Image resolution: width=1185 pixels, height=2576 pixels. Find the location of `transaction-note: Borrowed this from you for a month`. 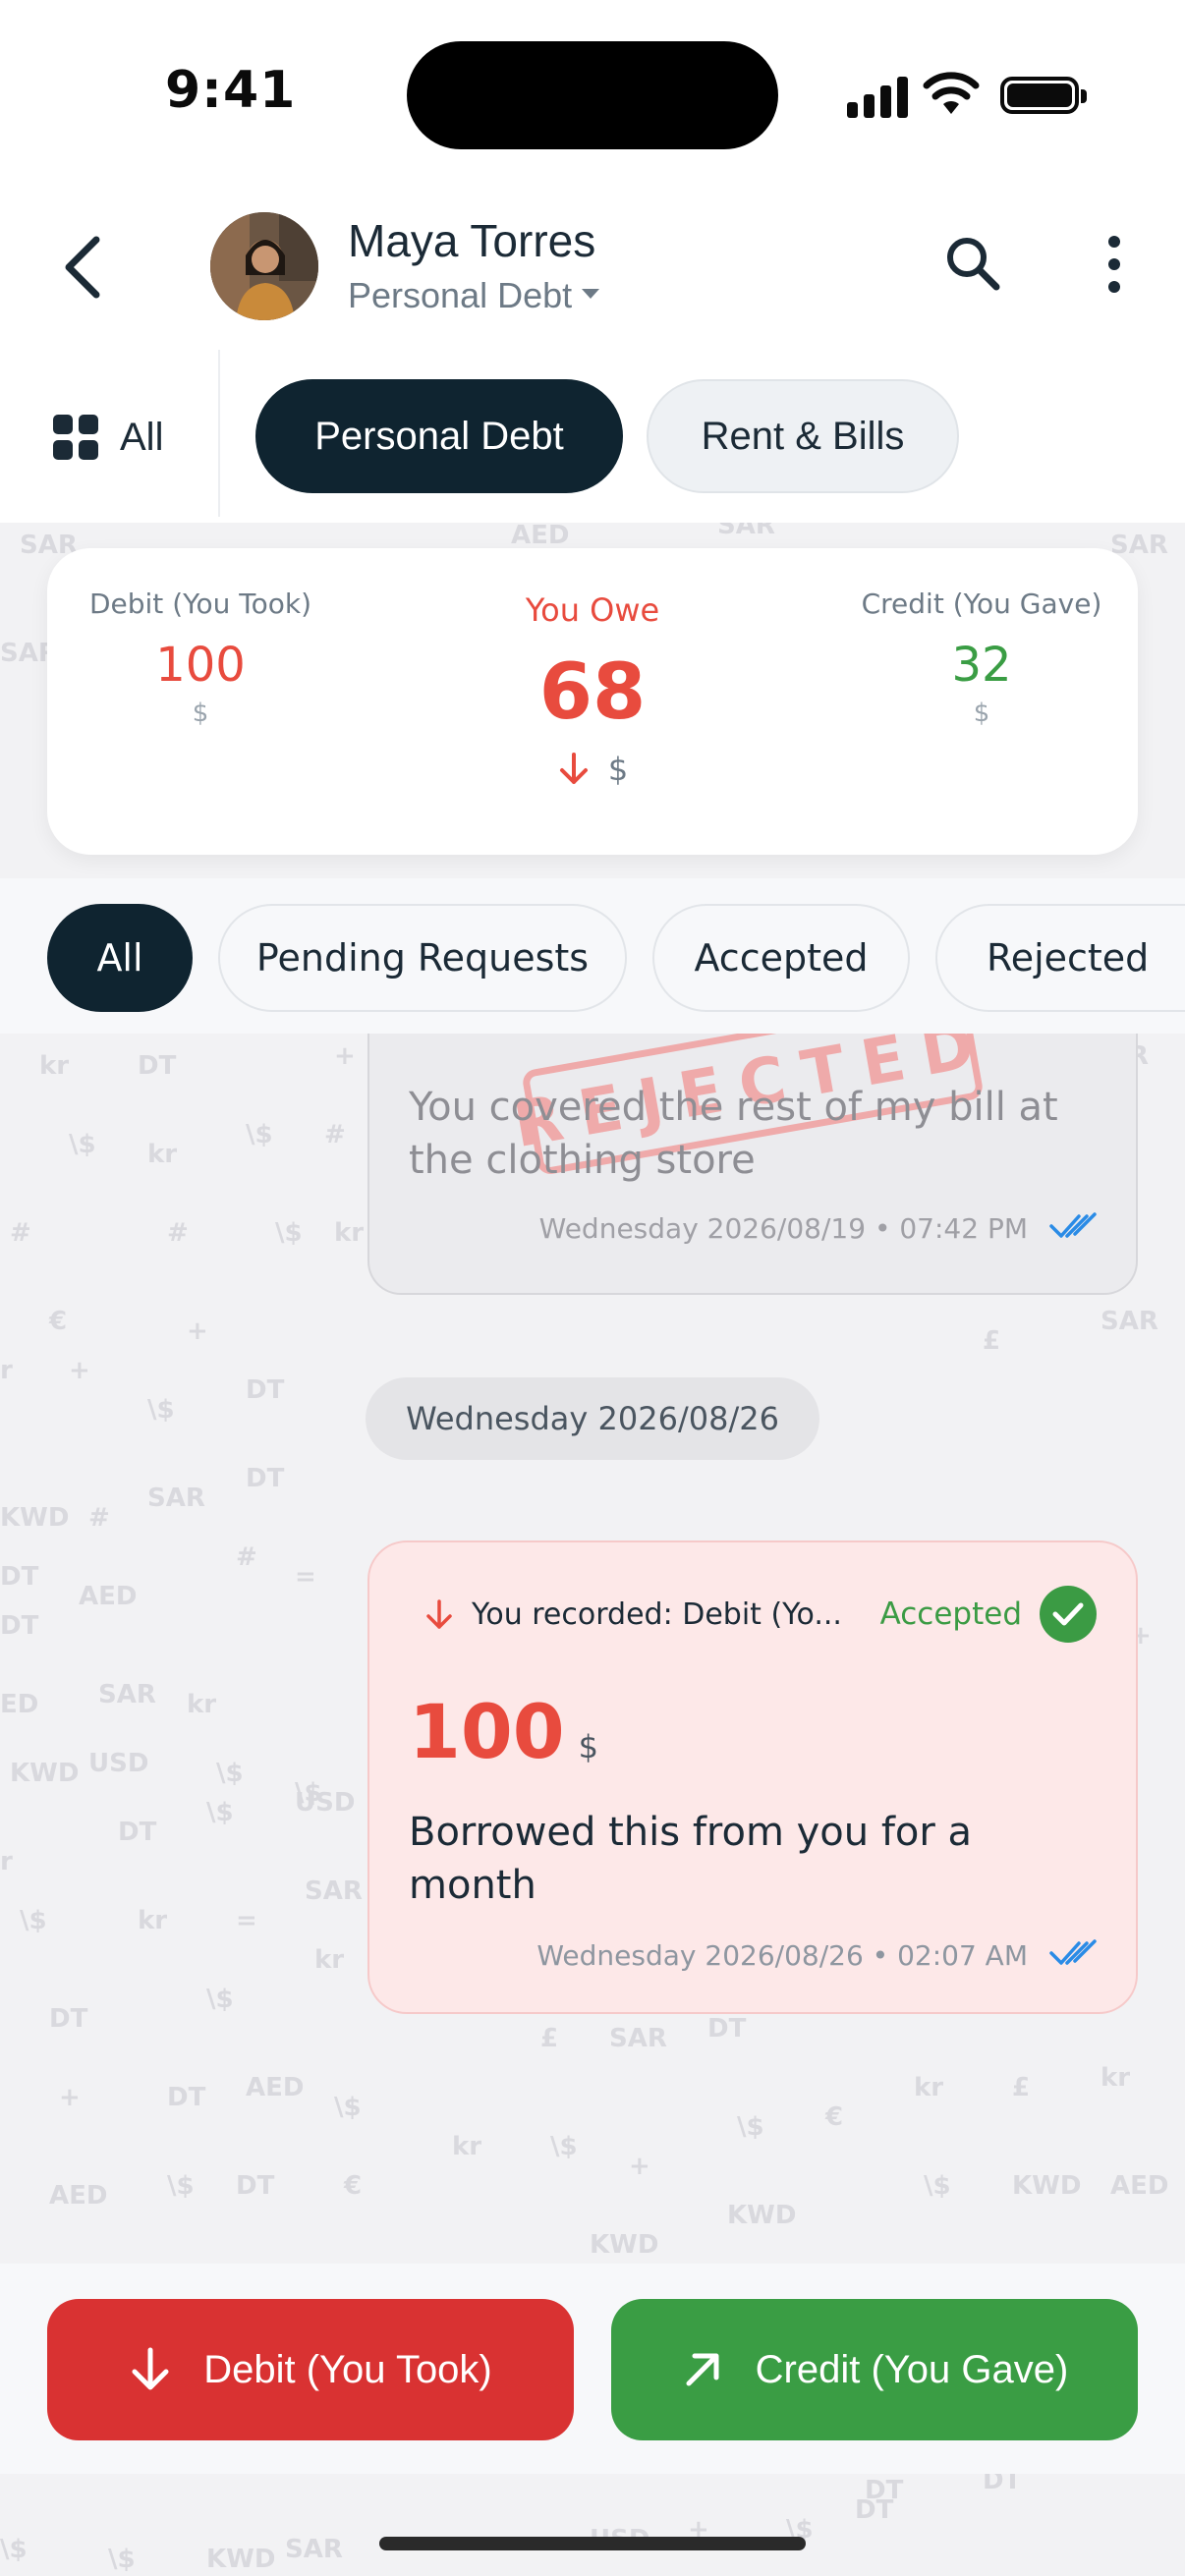

transaction-note: Borrowed this from you for a month is located at coordinates (691, 1859).